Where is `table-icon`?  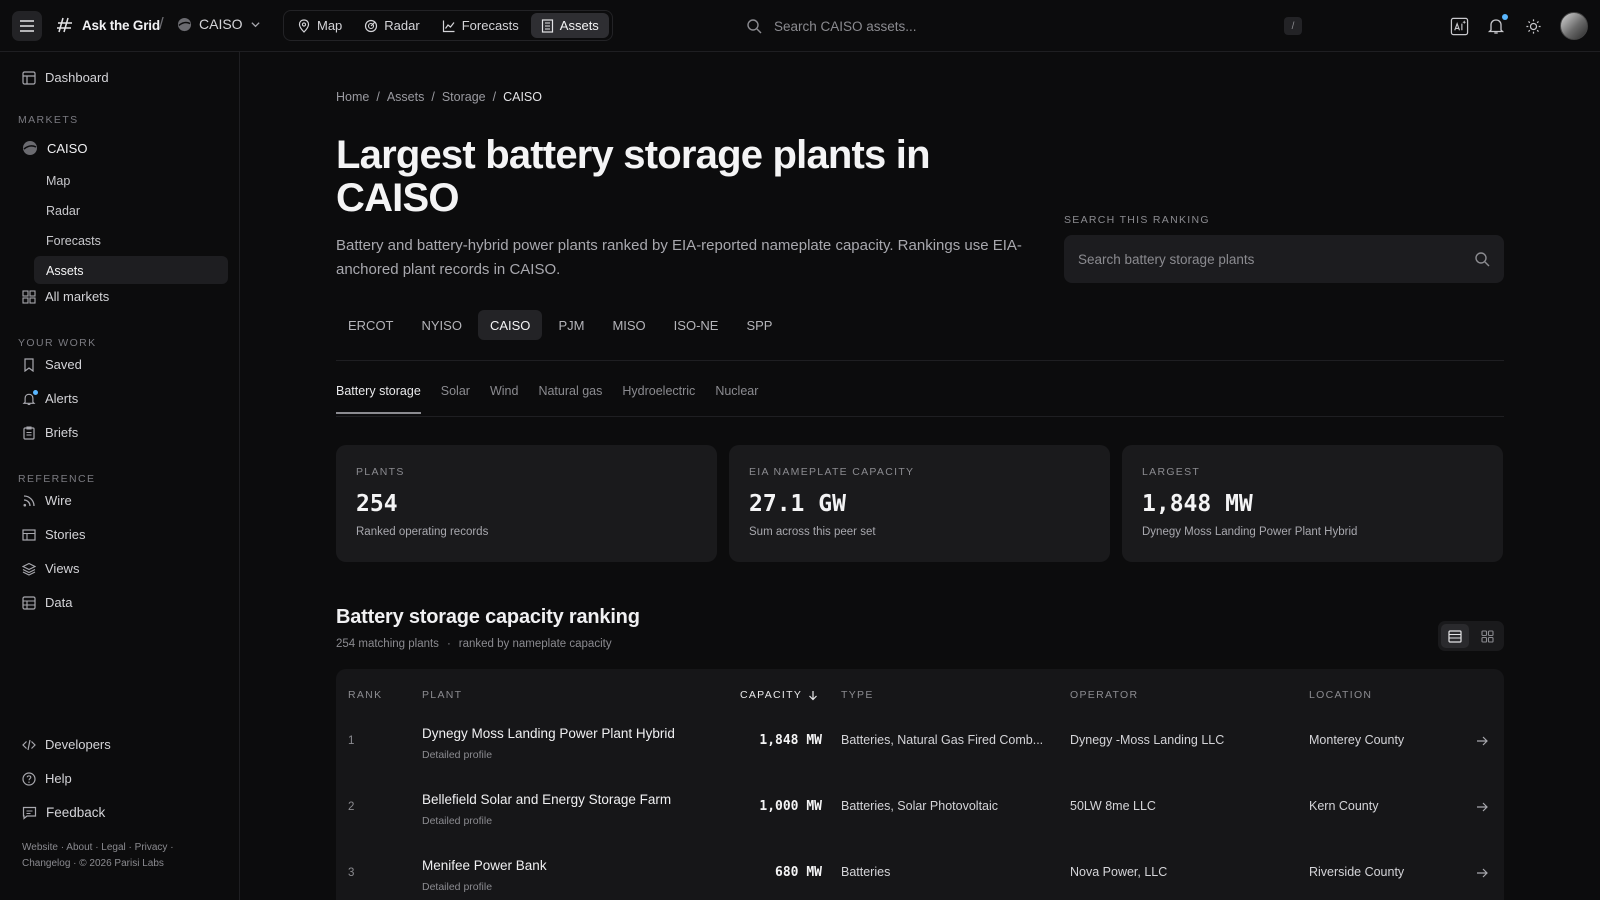
table-icon is located at coordinates (29, 602).